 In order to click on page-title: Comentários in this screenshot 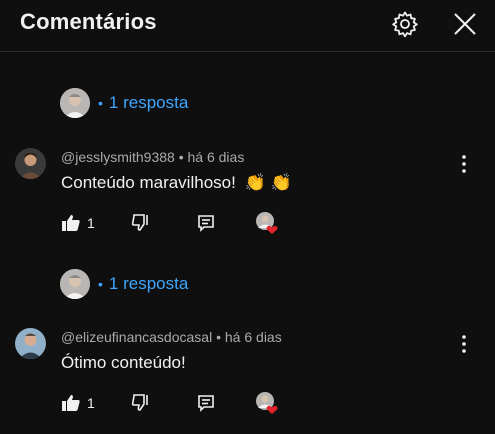, I will do `click(88, 21)`.